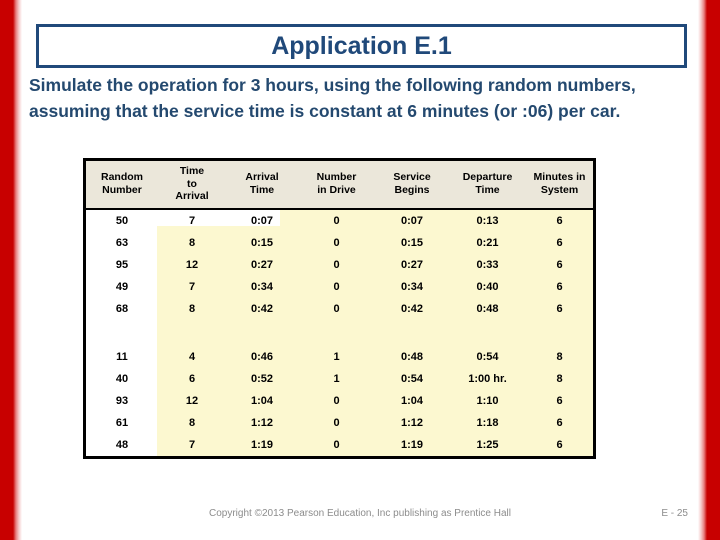 The height and width of the screenshot is (540, 720). I want to click on table-cell: 0:40, so click(487, 286).